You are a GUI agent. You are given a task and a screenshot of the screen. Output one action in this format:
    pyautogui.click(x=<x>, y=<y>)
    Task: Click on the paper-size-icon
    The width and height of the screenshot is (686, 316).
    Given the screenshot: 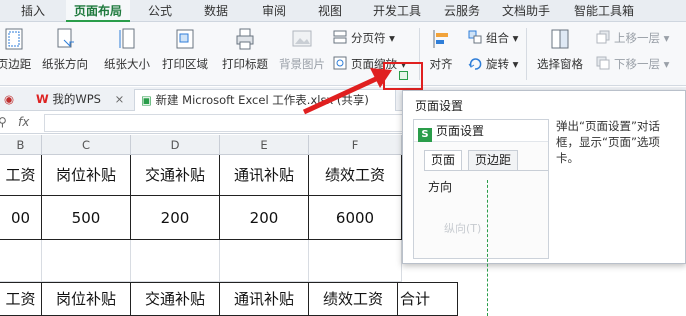 What is the action you would take?
    pyautogui.click(x=127, y=38)
    